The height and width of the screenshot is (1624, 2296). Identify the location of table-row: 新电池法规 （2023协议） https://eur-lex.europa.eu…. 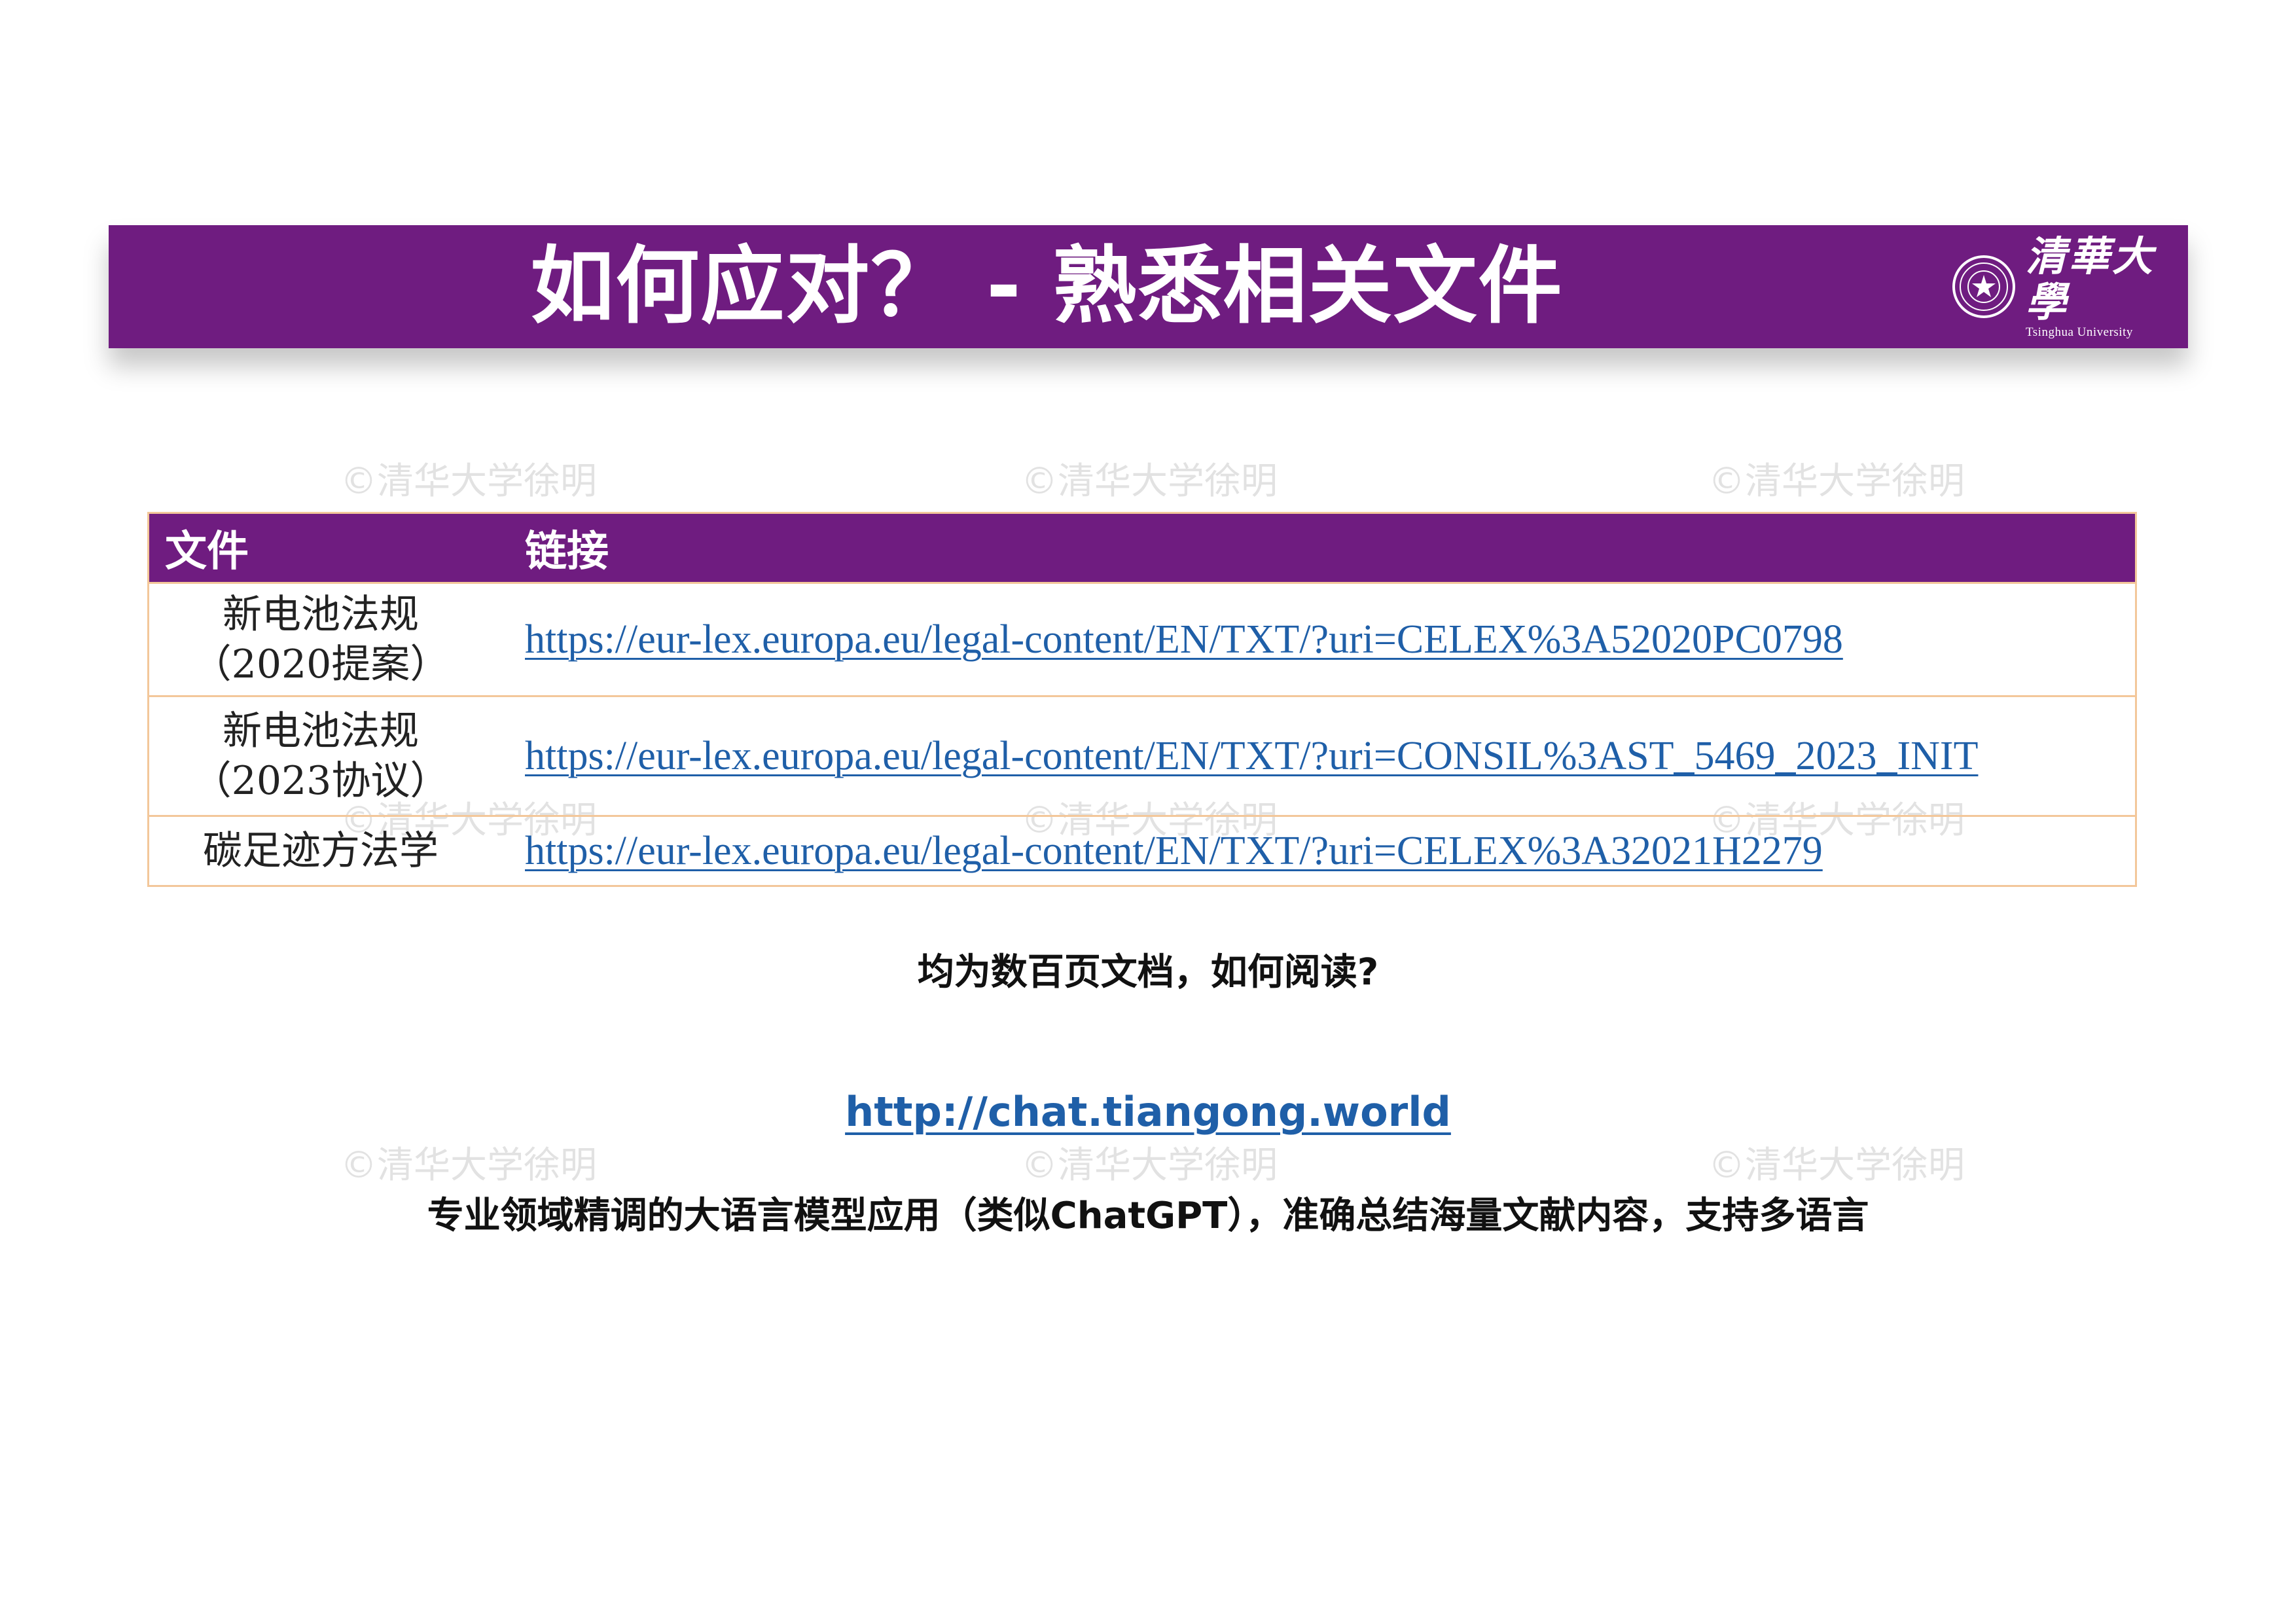
(1142, 755).